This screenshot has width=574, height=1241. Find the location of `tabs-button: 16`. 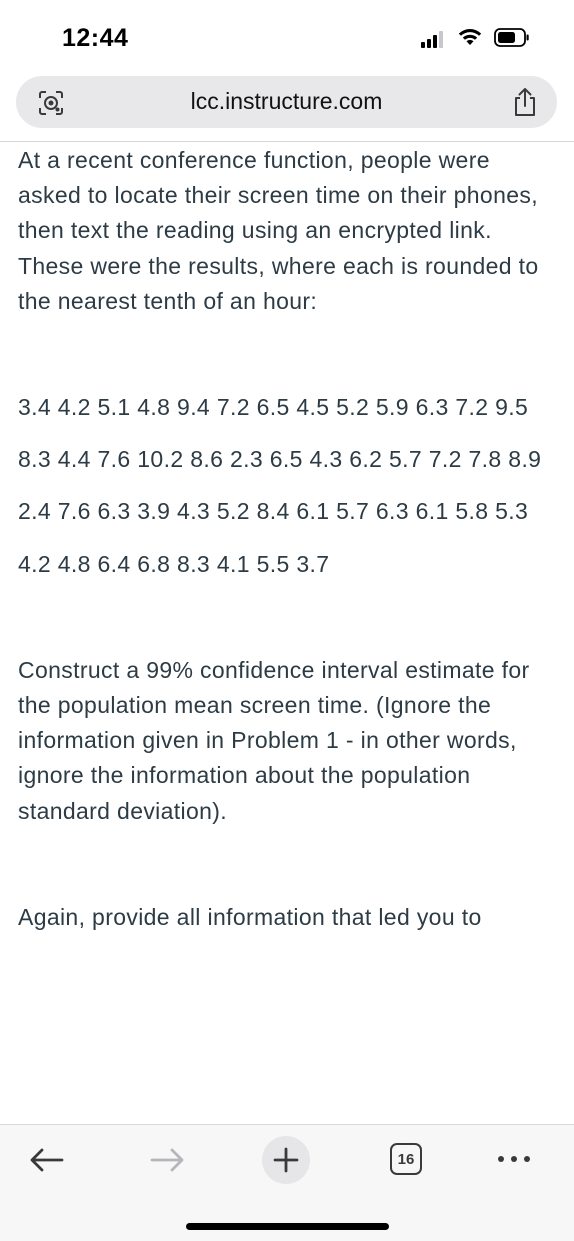

tabs-button: 16 is located at coordinates (406, 1159).